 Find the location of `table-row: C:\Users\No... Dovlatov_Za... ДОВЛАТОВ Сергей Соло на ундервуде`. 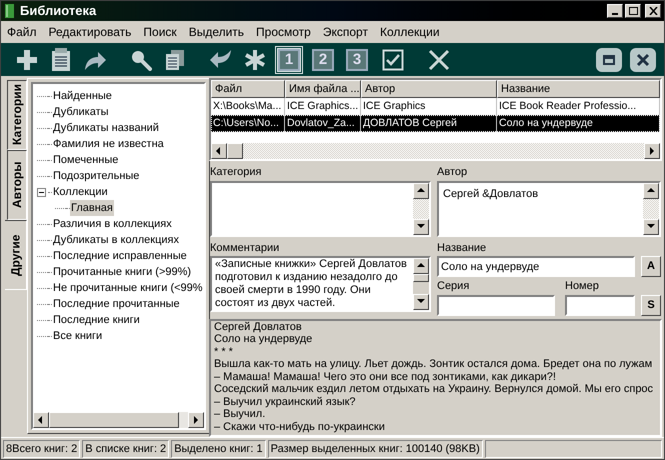

table-row: C:\Users\No... Dovlatov_Za... ДОВЛАТОВ Сергей Соло на ундервуде is located at coordinates (435, 123).